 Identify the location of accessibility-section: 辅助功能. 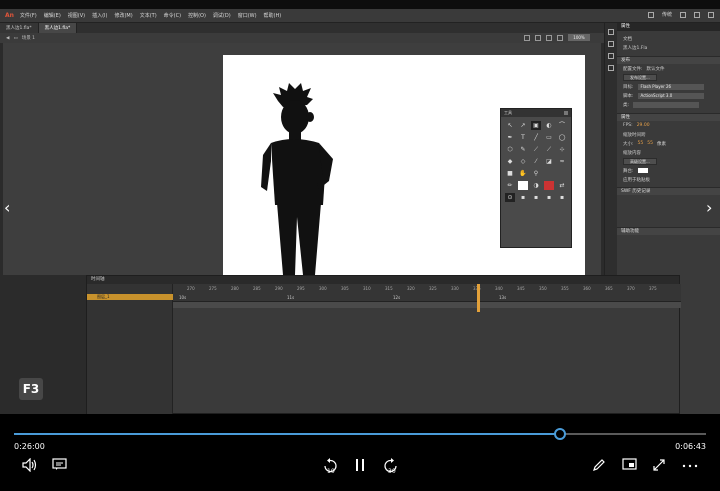
(668, 231).